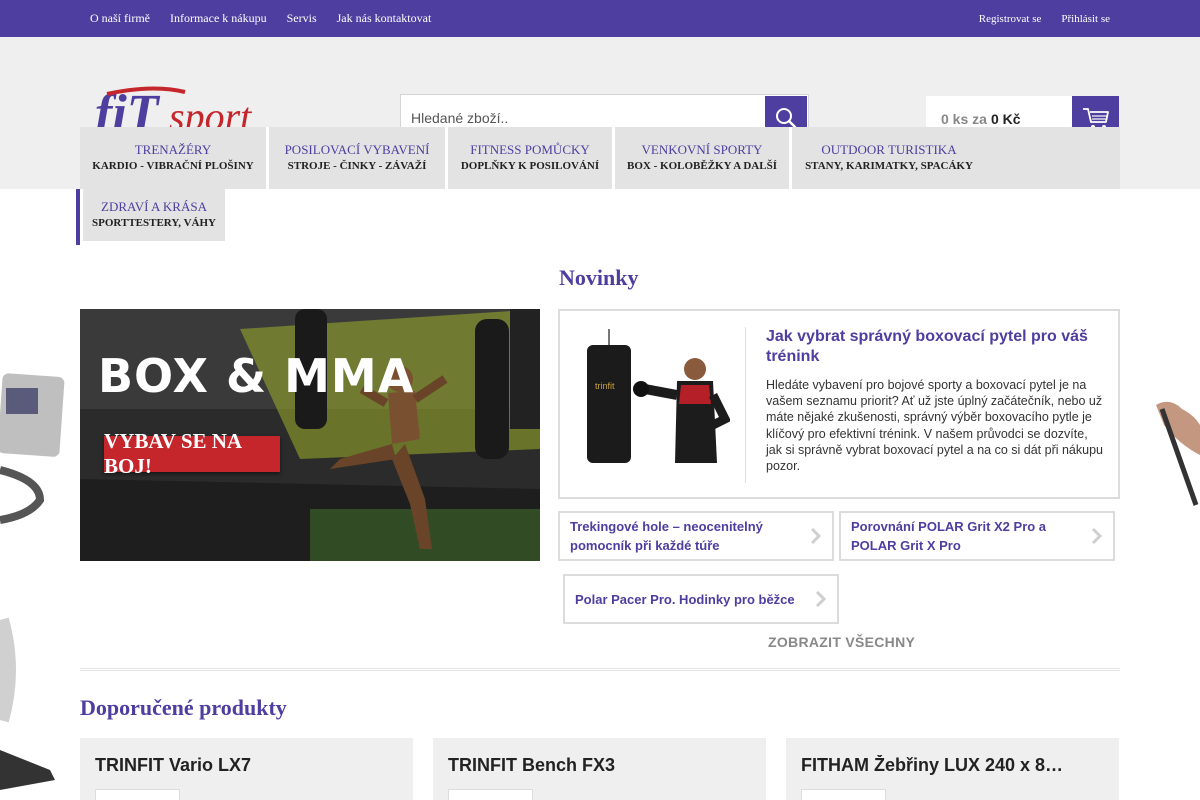 The height and width of the screenshot is (800, 1200). Describe the element at coordinates (154, 223) in the screenshot. I see `nav-subtitle: Sporttestery, váhy` at that location.